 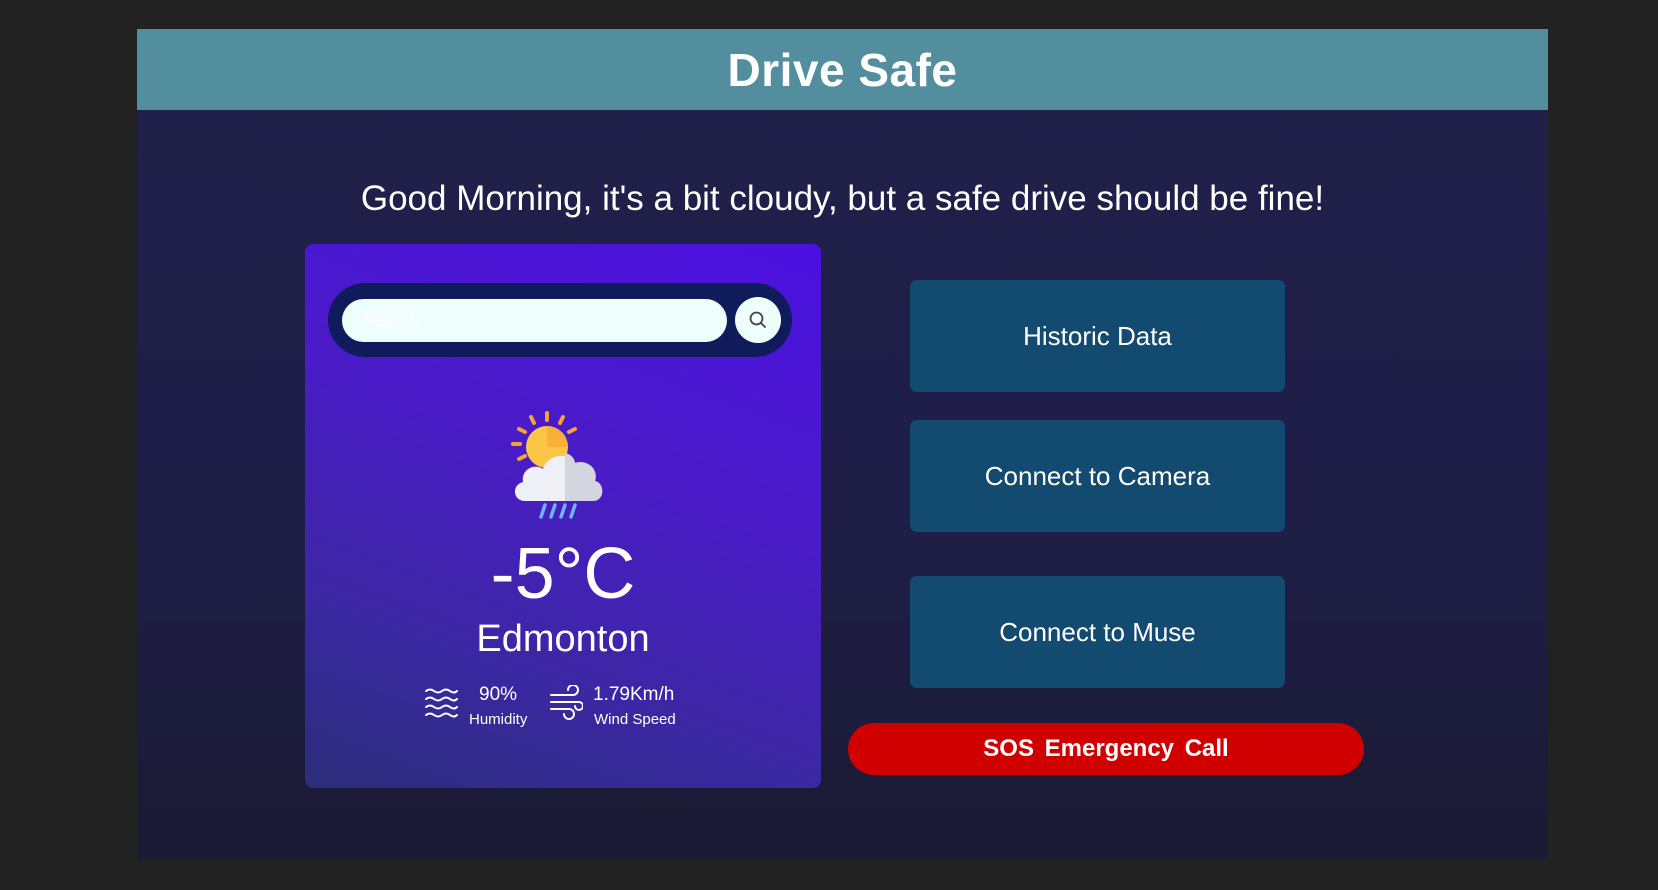 I want to click on wind-label: Wind Speed, so click(x=635, y=719).